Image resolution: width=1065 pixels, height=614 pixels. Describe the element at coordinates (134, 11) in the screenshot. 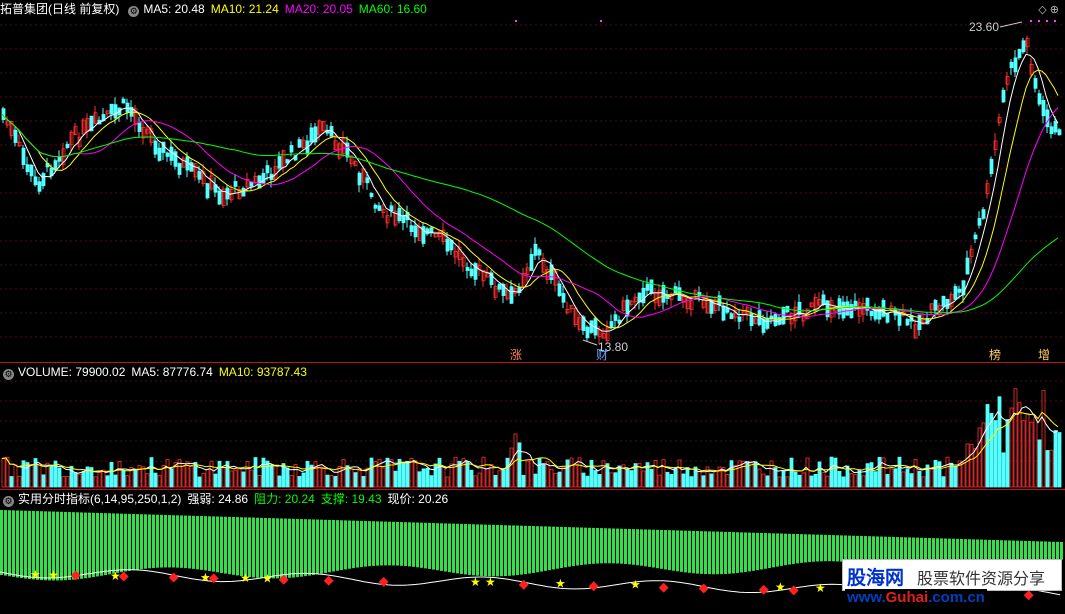

I see `settings-icon: ⚙` at that location.